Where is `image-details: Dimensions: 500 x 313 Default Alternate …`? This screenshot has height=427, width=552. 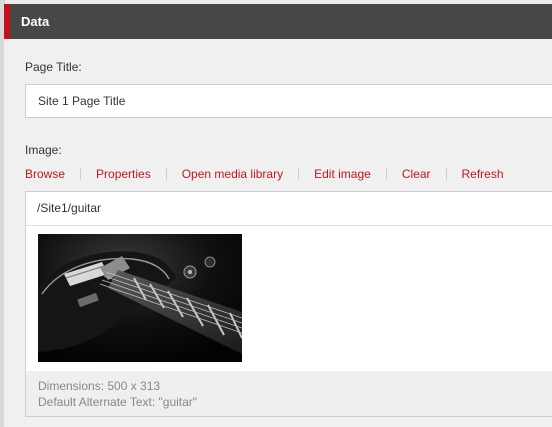
image-details: Dimensions: 500 x 313 Default Alternate … is located at coordinates (289, 393).